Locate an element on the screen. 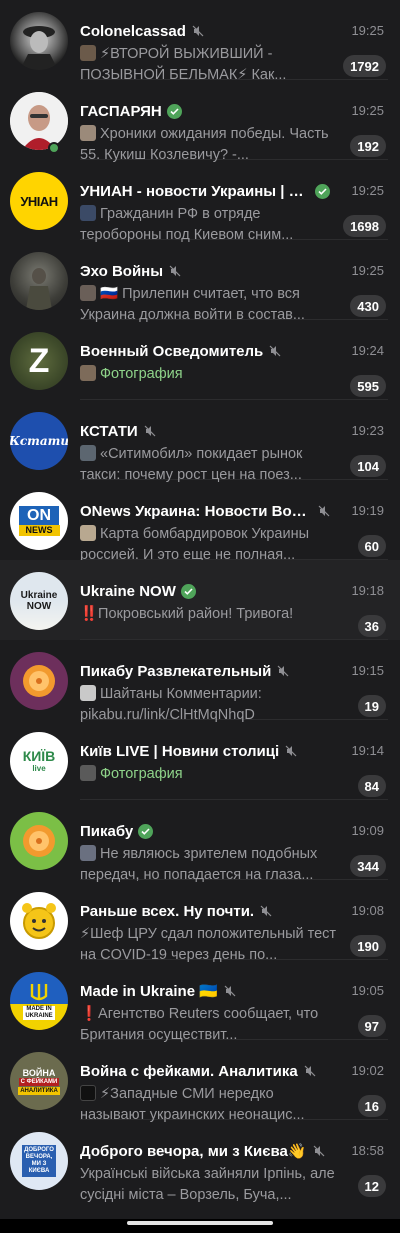 This screenshot has width=400, height=1233. avatar-text: Ukraine NOW is located at coordinates (39, 601).